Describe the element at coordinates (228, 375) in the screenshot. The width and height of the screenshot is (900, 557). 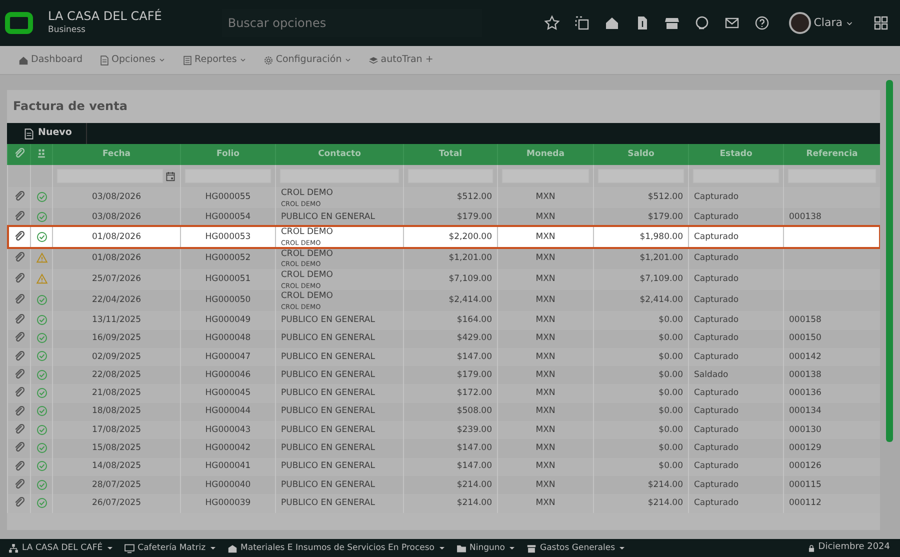
I see `table-cell: HG000046` at that location.